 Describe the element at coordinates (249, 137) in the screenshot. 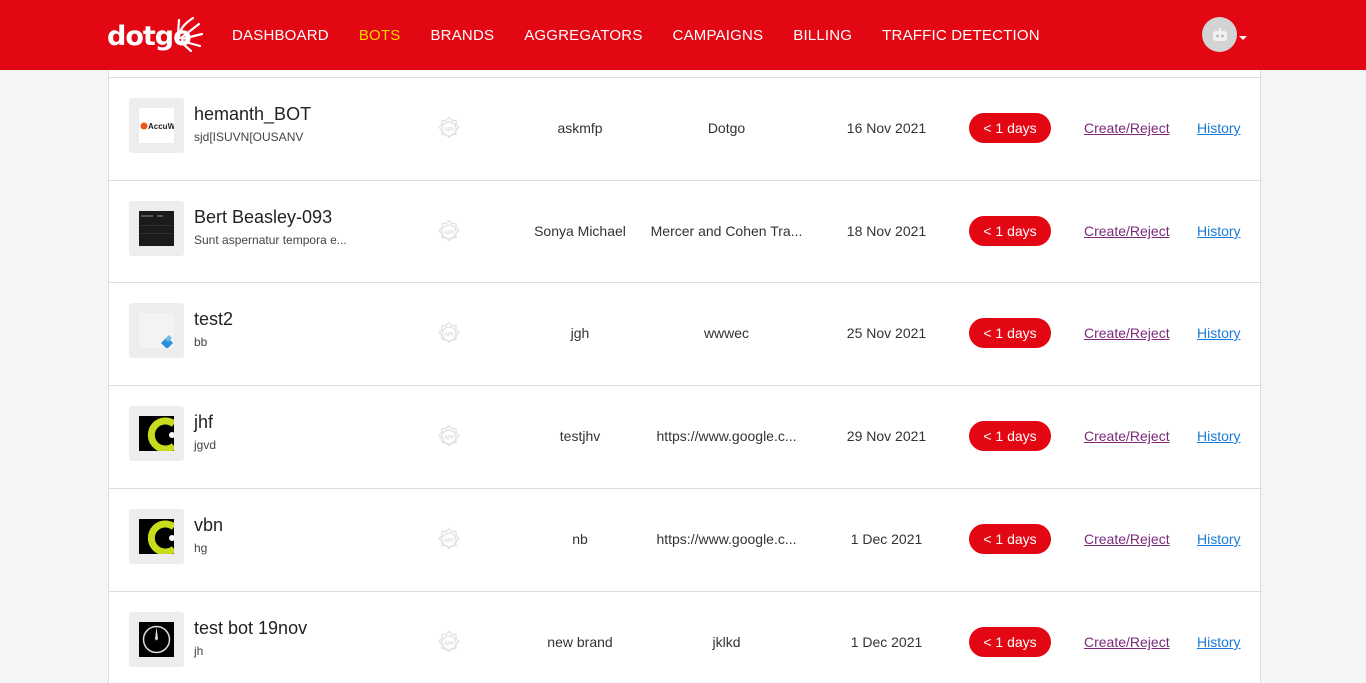

I see `bot-description: sjd[ISUVN[OUSANV` at that location.